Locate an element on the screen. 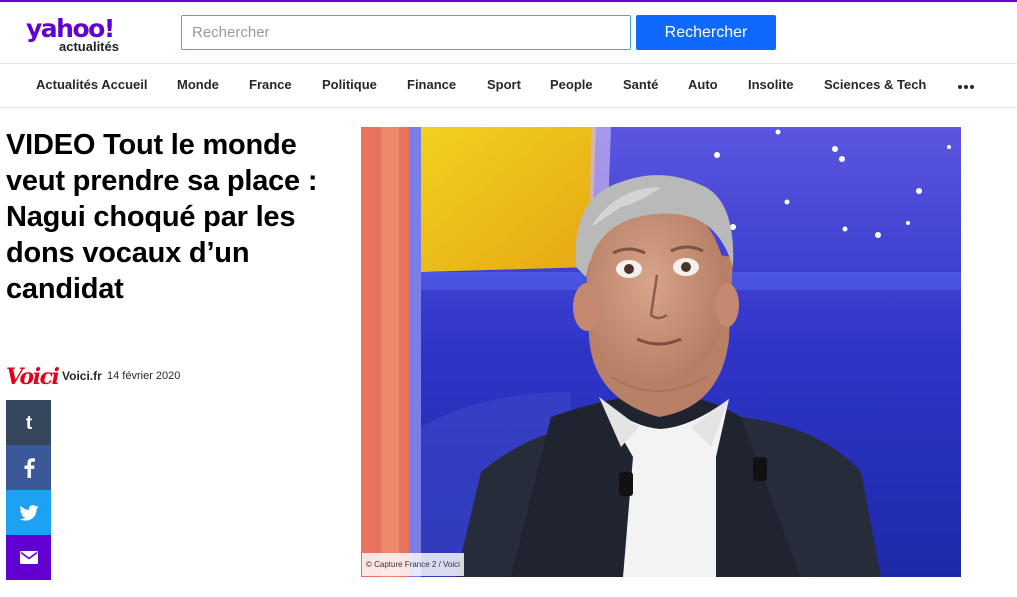 This screenshot has width=1017, height=597. search-input is located at coordinates (406, 32).